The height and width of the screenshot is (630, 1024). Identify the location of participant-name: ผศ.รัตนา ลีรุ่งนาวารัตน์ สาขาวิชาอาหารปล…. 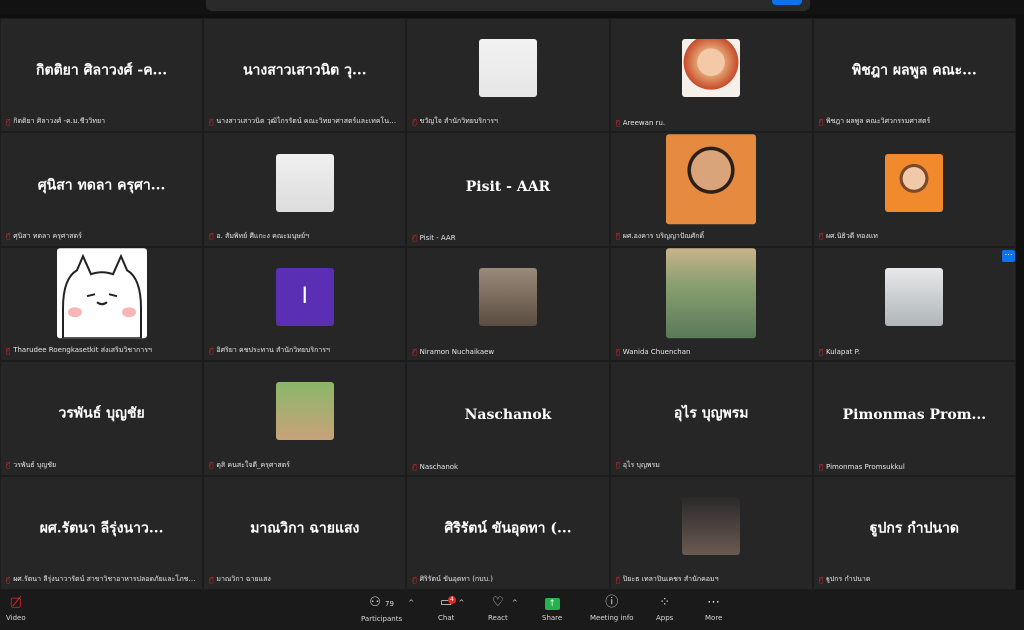
(105, 579).